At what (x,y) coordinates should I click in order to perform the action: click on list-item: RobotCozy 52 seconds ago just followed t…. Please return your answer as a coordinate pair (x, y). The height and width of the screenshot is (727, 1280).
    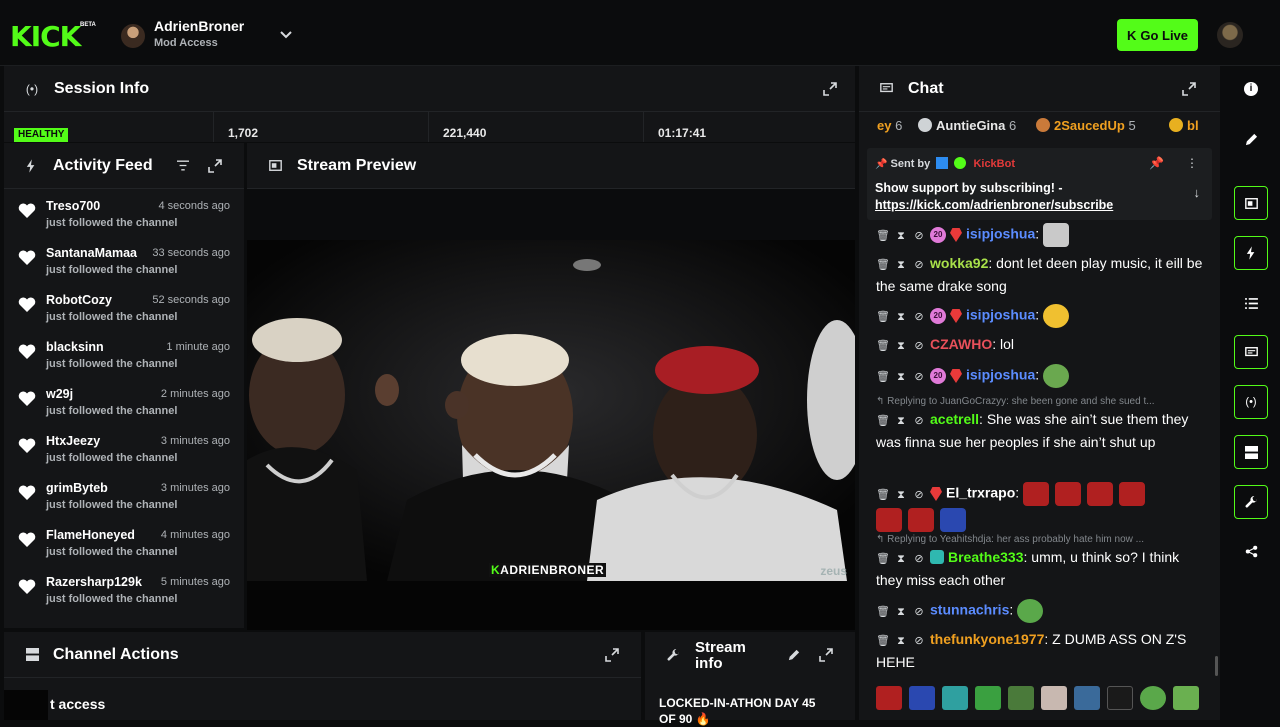
    Looking at the image, I should click on (124, 312).